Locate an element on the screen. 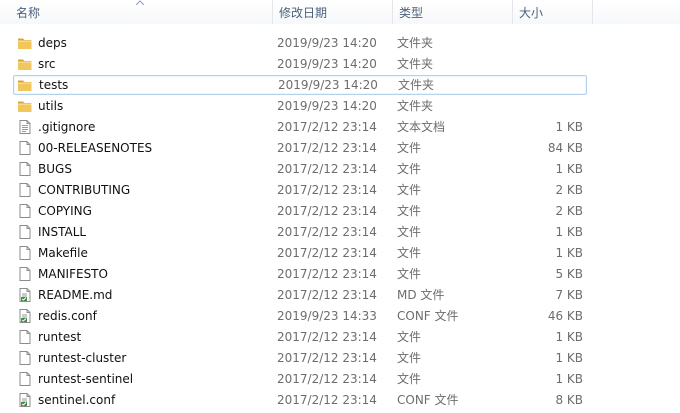 The image size is (680, 413). file-name: .gitignore is located at coordinates (67, 127).